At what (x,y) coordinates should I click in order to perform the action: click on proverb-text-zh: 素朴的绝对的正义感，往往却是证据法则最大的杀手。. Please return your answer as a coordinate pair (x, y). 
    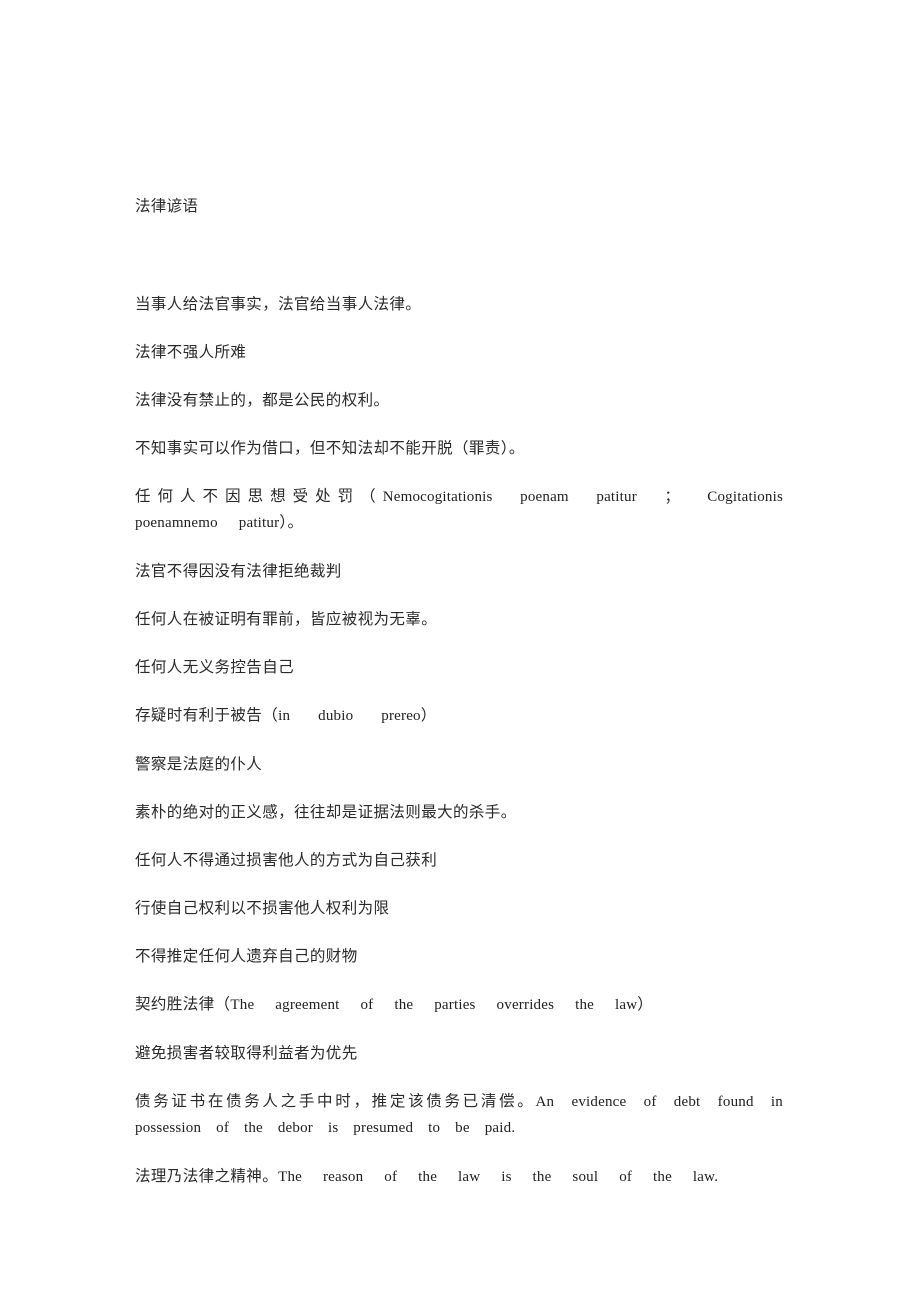
    Looking at the image, I should click on (326, 812).